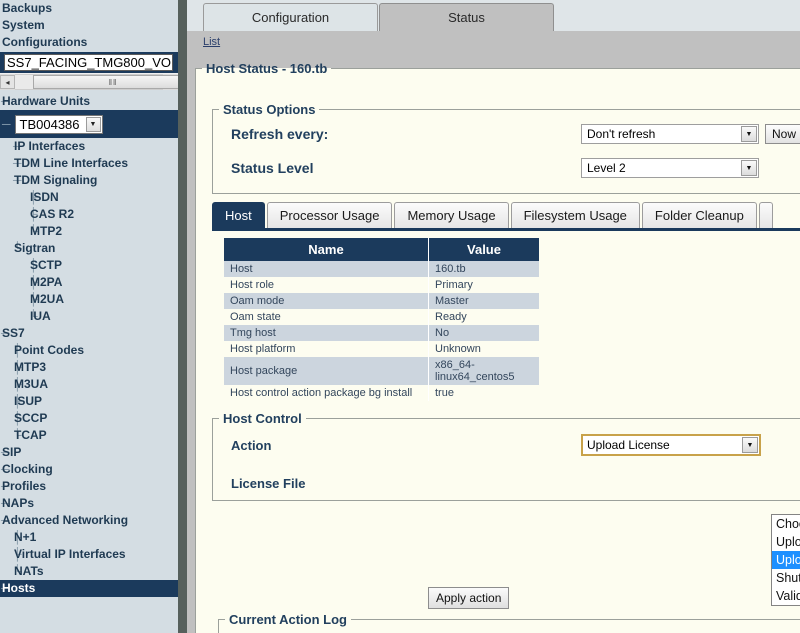  Describe the element at coordinates (786, 578) in the screenshot. I see `dropdown-option: Shutdown` at that location.